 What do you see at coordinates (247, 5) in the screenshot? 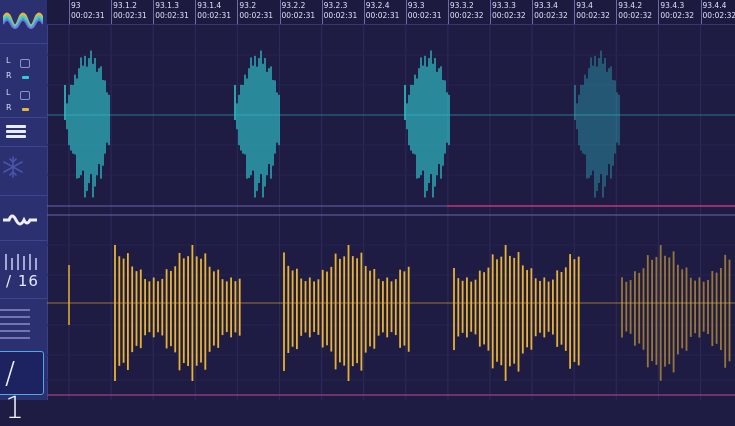
I see `tick-position-label: 93.2` at bounding box center [247, 5].